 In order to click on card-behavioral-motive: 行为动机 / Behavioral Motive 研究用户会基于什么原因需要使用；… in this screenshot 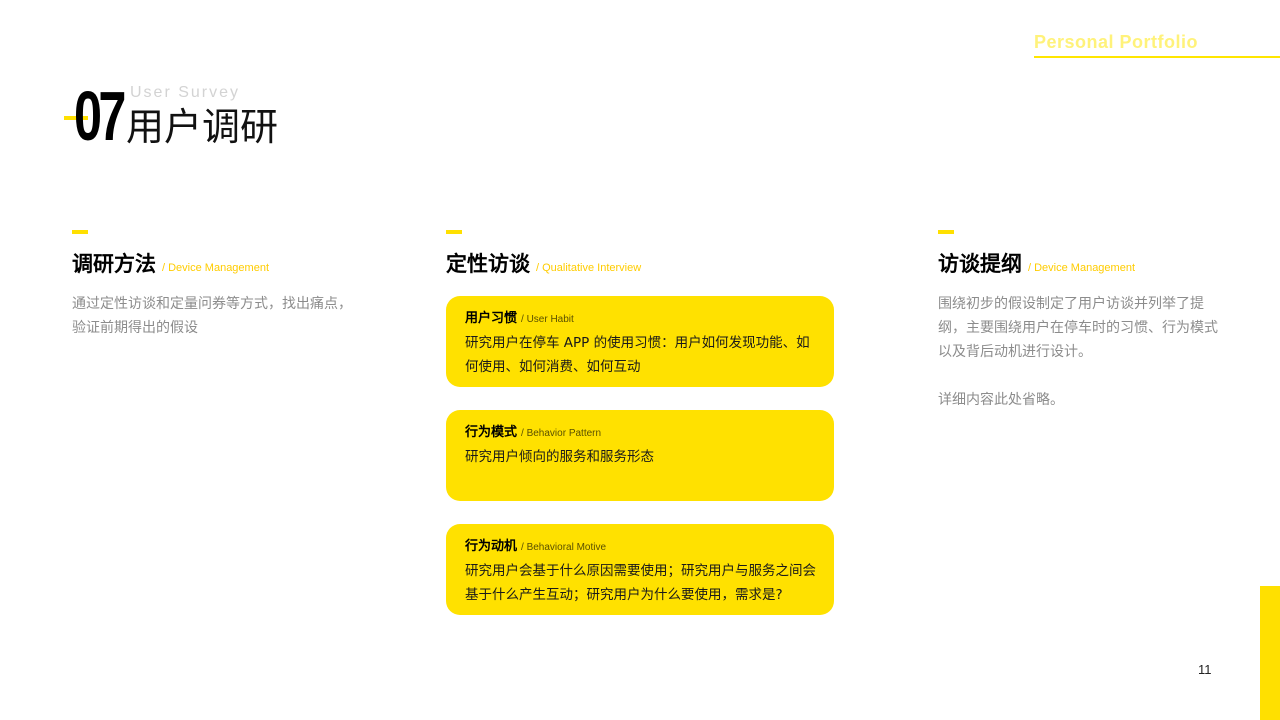, I will do `click(640, 569)`.